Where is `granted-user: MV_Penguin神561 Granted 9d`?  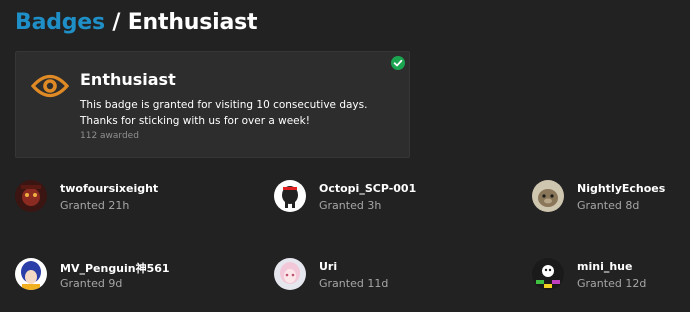 granted-user: MV_Penguin神561 Granted 9d is located at coordinates (135, 276).